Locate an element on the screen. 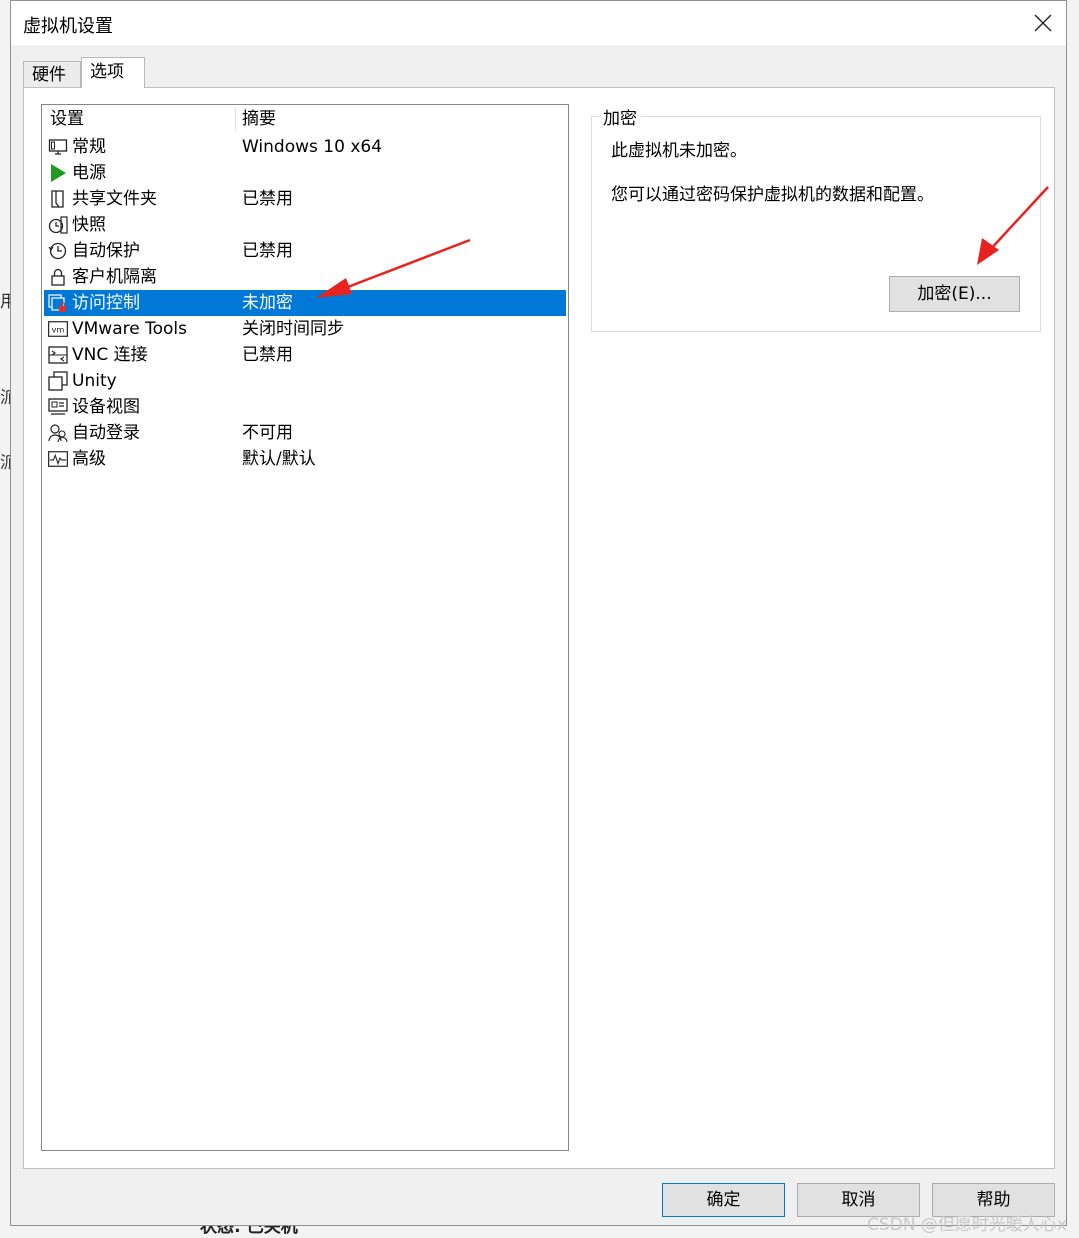 This screenshot has width=1079, height=1238. list-item-shared-folders: 共享文件夹 已禁用 is located at coordinates (305, 199).